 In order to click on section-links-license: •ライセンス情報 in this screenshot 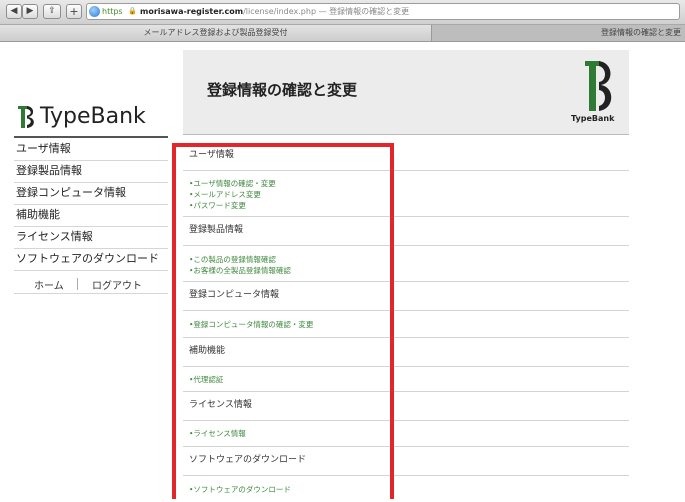, I will do `click(406, 434)`.